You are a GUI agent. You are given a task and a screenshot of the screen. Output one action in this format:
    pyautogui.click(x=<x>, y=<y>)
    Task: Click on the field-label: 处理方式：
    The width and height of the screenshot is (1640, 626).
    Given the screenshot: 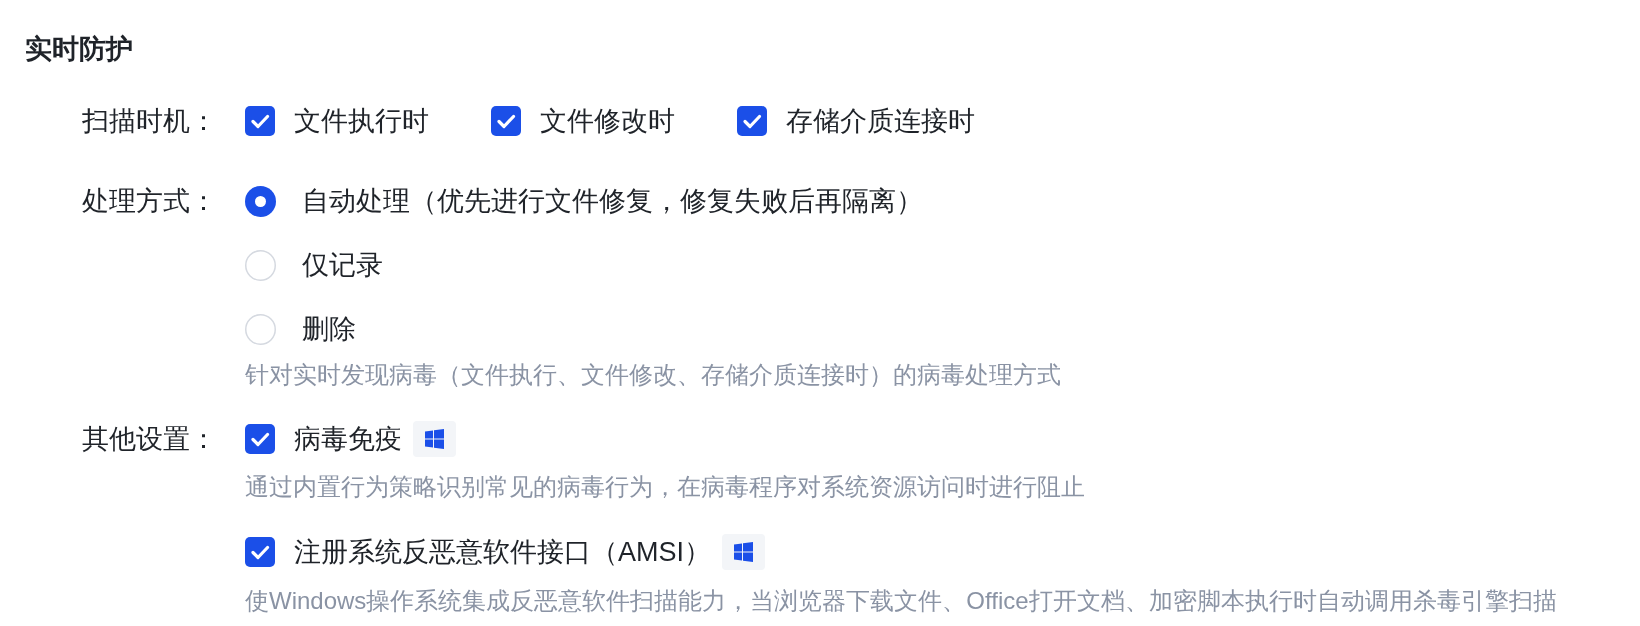 What is the action you would take?
    pyautogui.click(x=149, y=201)
    